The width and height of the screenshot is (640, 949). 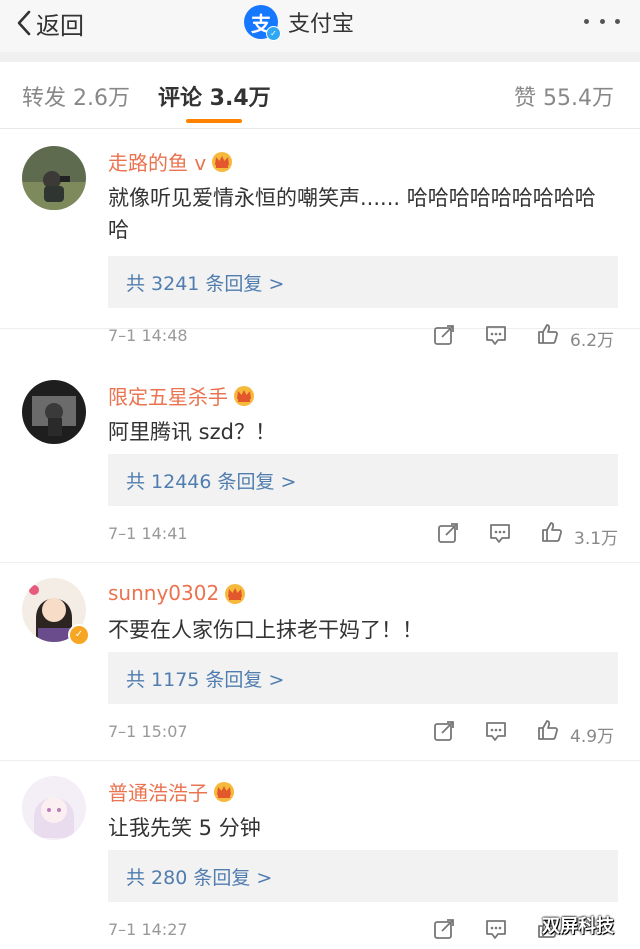 What do you see at coordinates (592, 737) in the screenshot?
I see `like-count: 4.9万` at bounding box center [592, 737].